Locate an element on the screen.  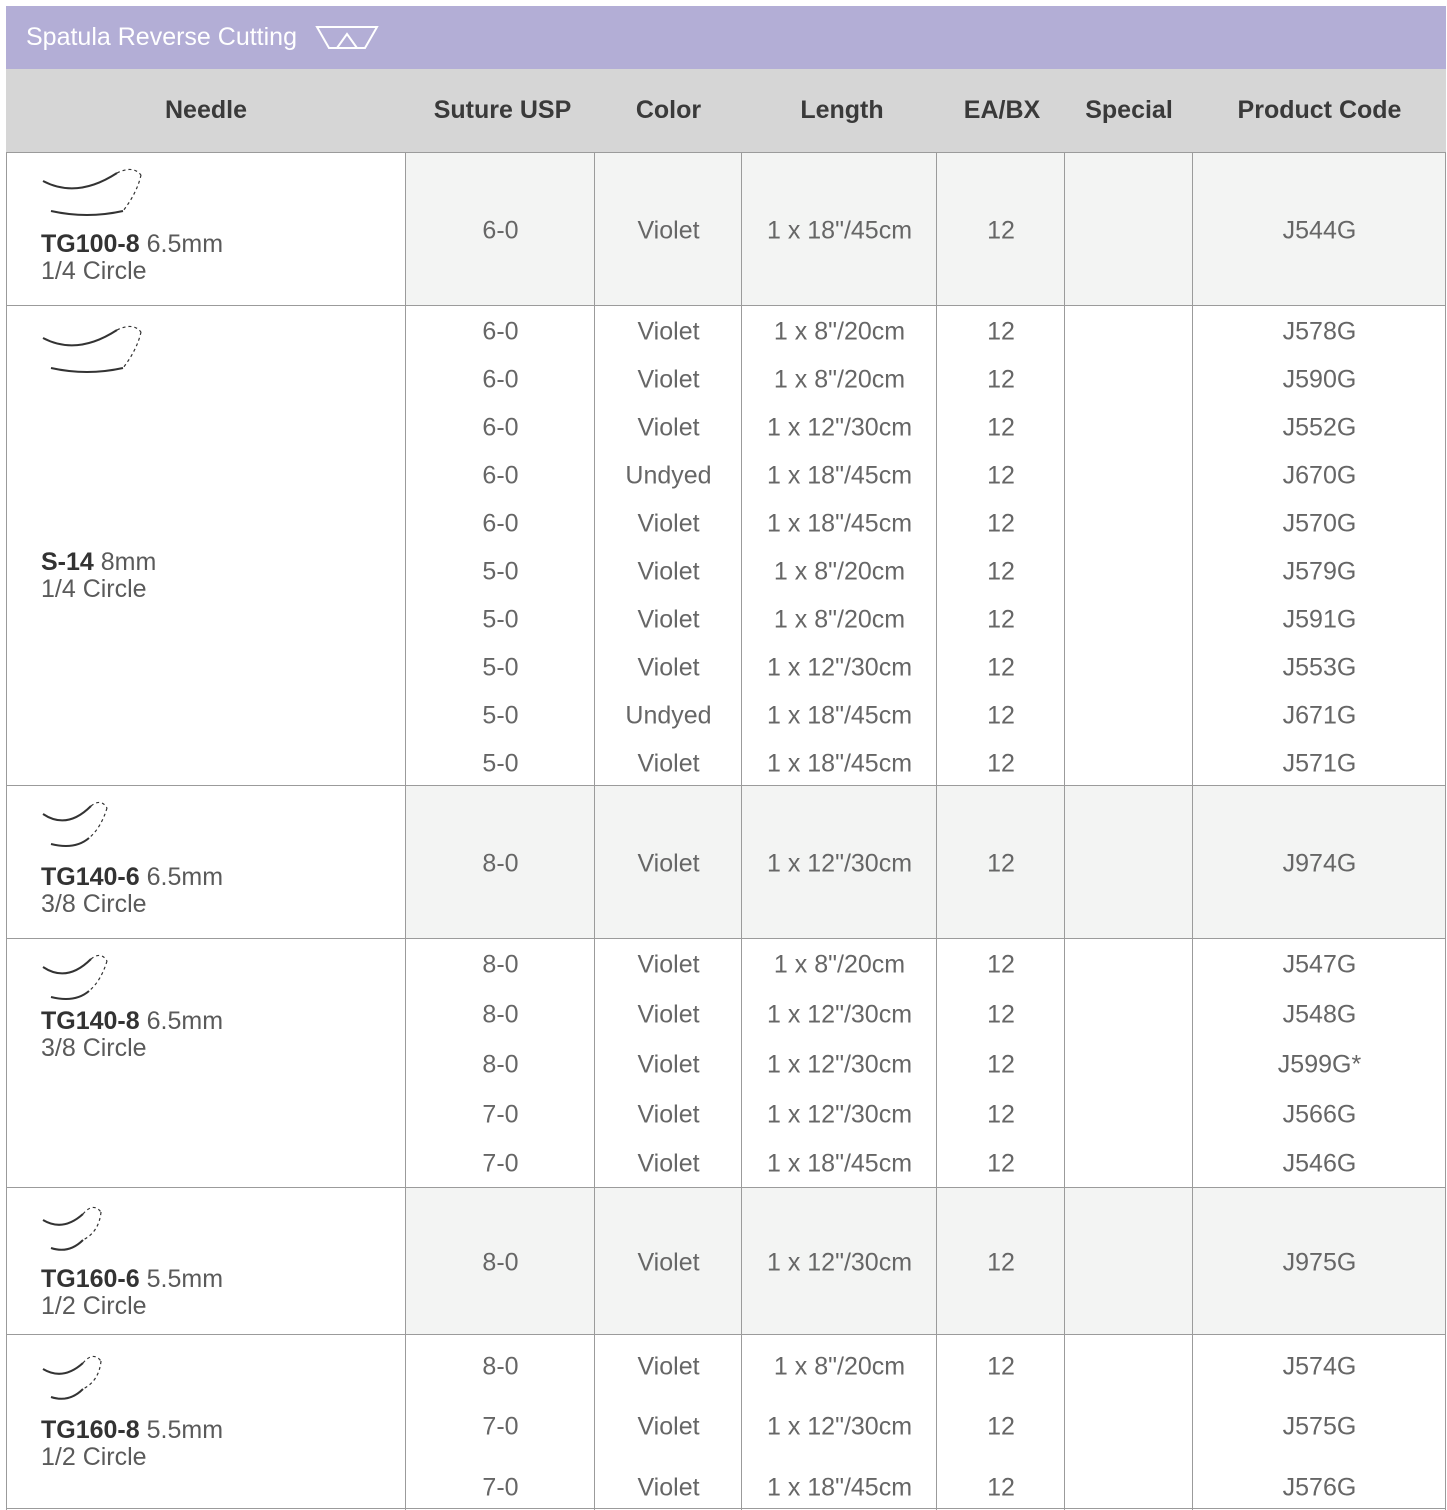
needle-name: TG140-6 6.5mm is located at coordinates (132, 877).